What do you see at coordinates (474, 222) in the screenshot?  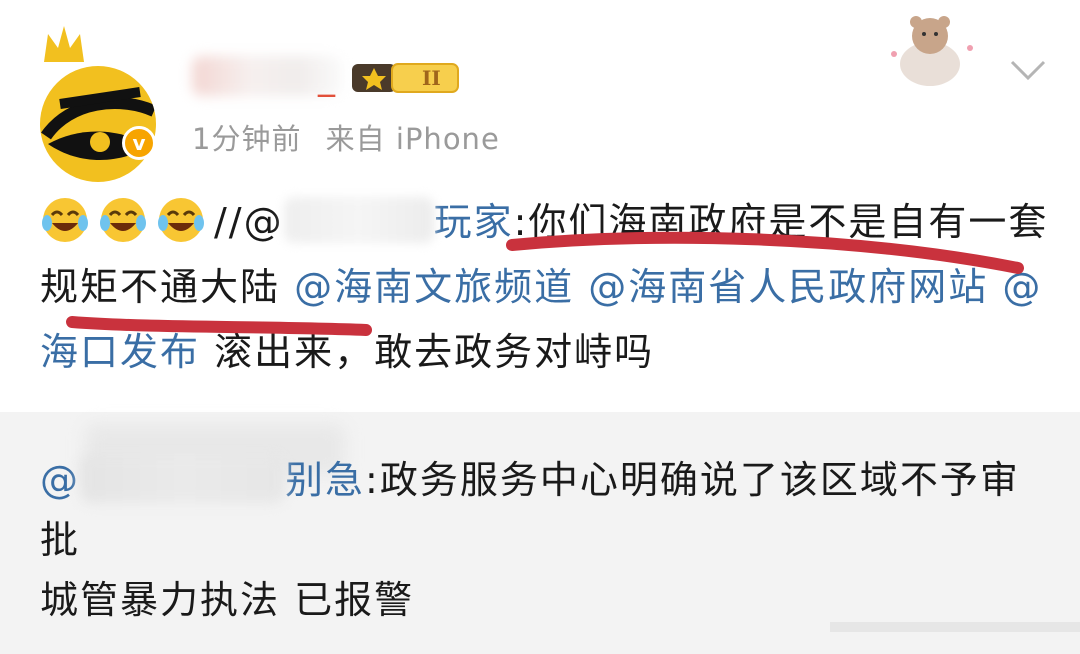 I see `mention-suffix: 玩家` at bounding box center [474, 222].